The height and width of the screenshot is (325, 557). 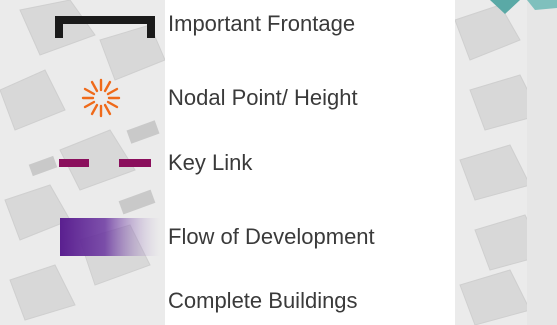 What do you see at coordinates (263, 97) in the screenshot?
I see `legend-label: Nodal Point/ Height` at bounding box center [263, 97].